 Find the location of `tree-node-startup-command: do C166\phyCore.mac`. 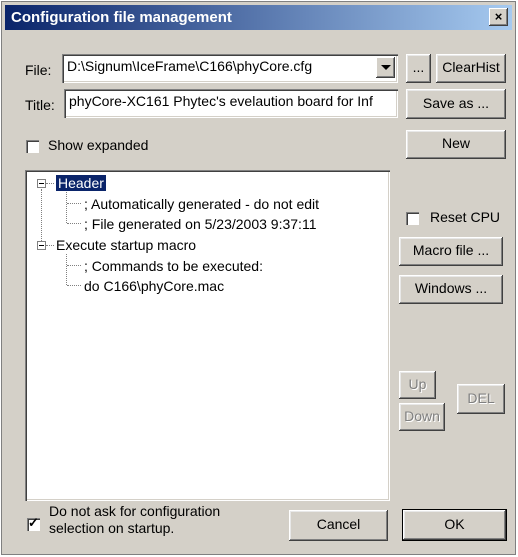

tree-node-startup-command: do C166\phyCore.mac is located at coordinates (154, 286).